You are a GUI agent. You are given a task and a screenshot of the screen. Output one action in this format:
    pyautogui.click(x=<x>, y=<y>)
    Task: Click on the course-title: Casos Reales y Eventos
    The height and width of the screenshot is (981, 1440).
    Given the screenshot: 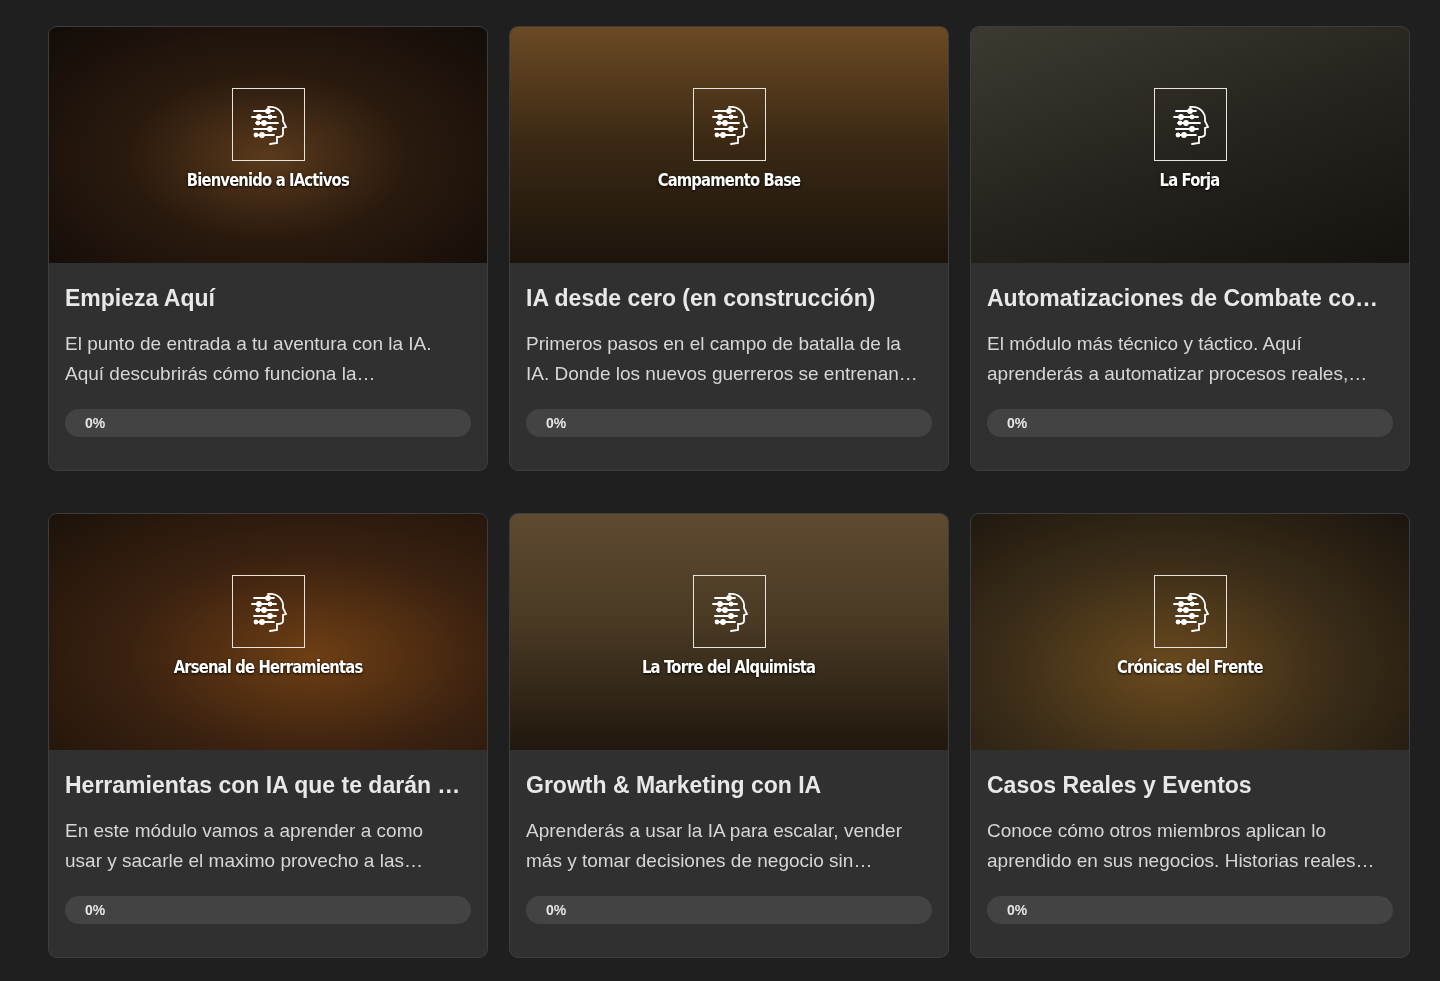 What is the action you would take?
    pyautogui.click(x=1120, y=786)
    